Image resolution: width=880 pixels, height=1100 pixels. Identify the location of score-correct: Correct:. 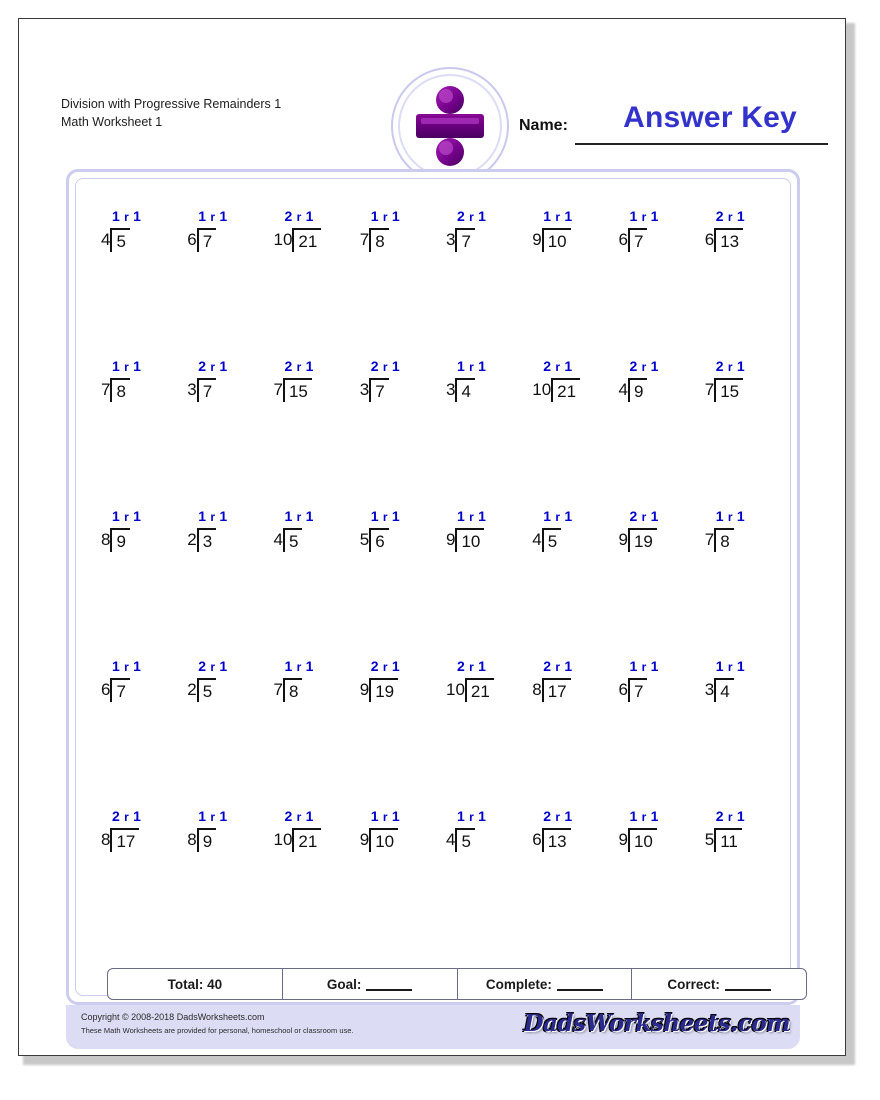
(719, 984).